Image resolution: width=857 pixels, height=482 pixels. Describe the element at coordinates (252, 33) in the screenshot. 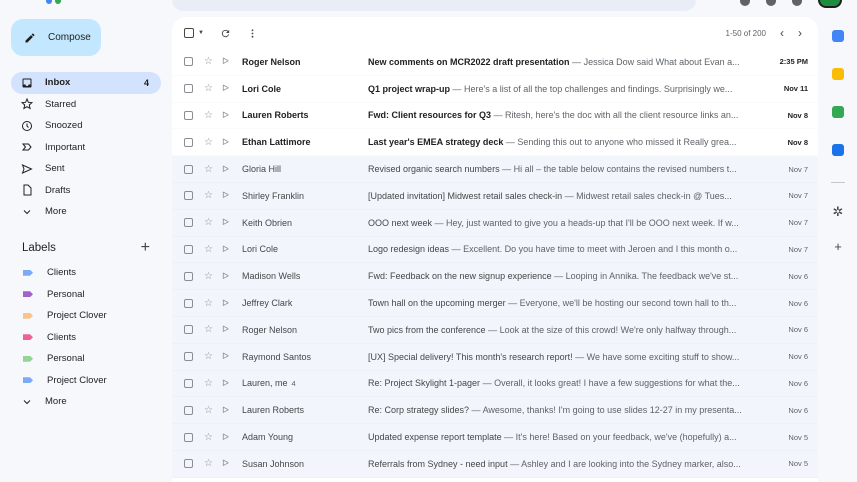

I see `more-options-button` at that location.